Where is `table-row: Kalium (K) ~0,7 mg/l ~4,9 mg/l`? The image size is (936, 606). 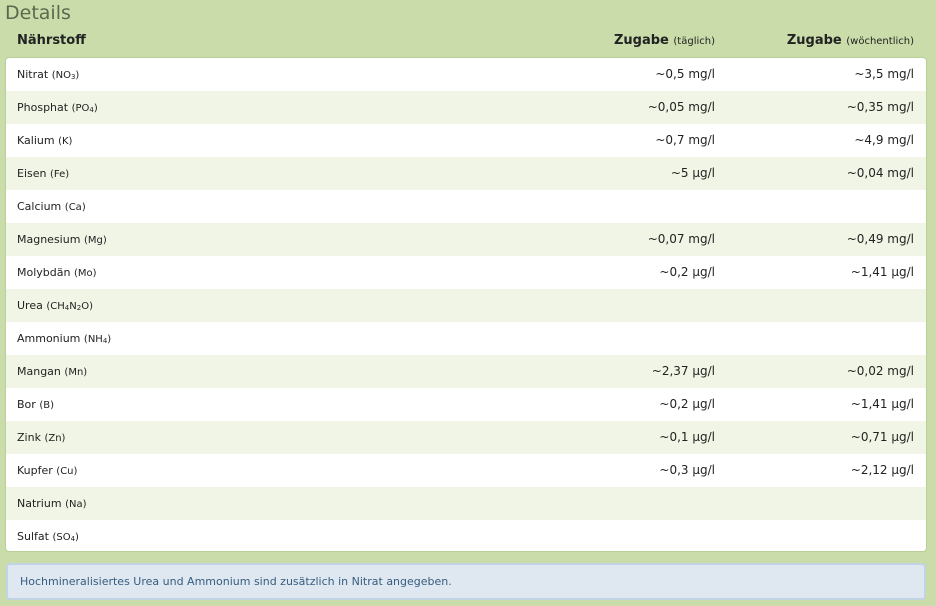 table-row: Kalium (K) ~0,7 mg/l ~4,9 mg/l is located at coordinates (466, 140).